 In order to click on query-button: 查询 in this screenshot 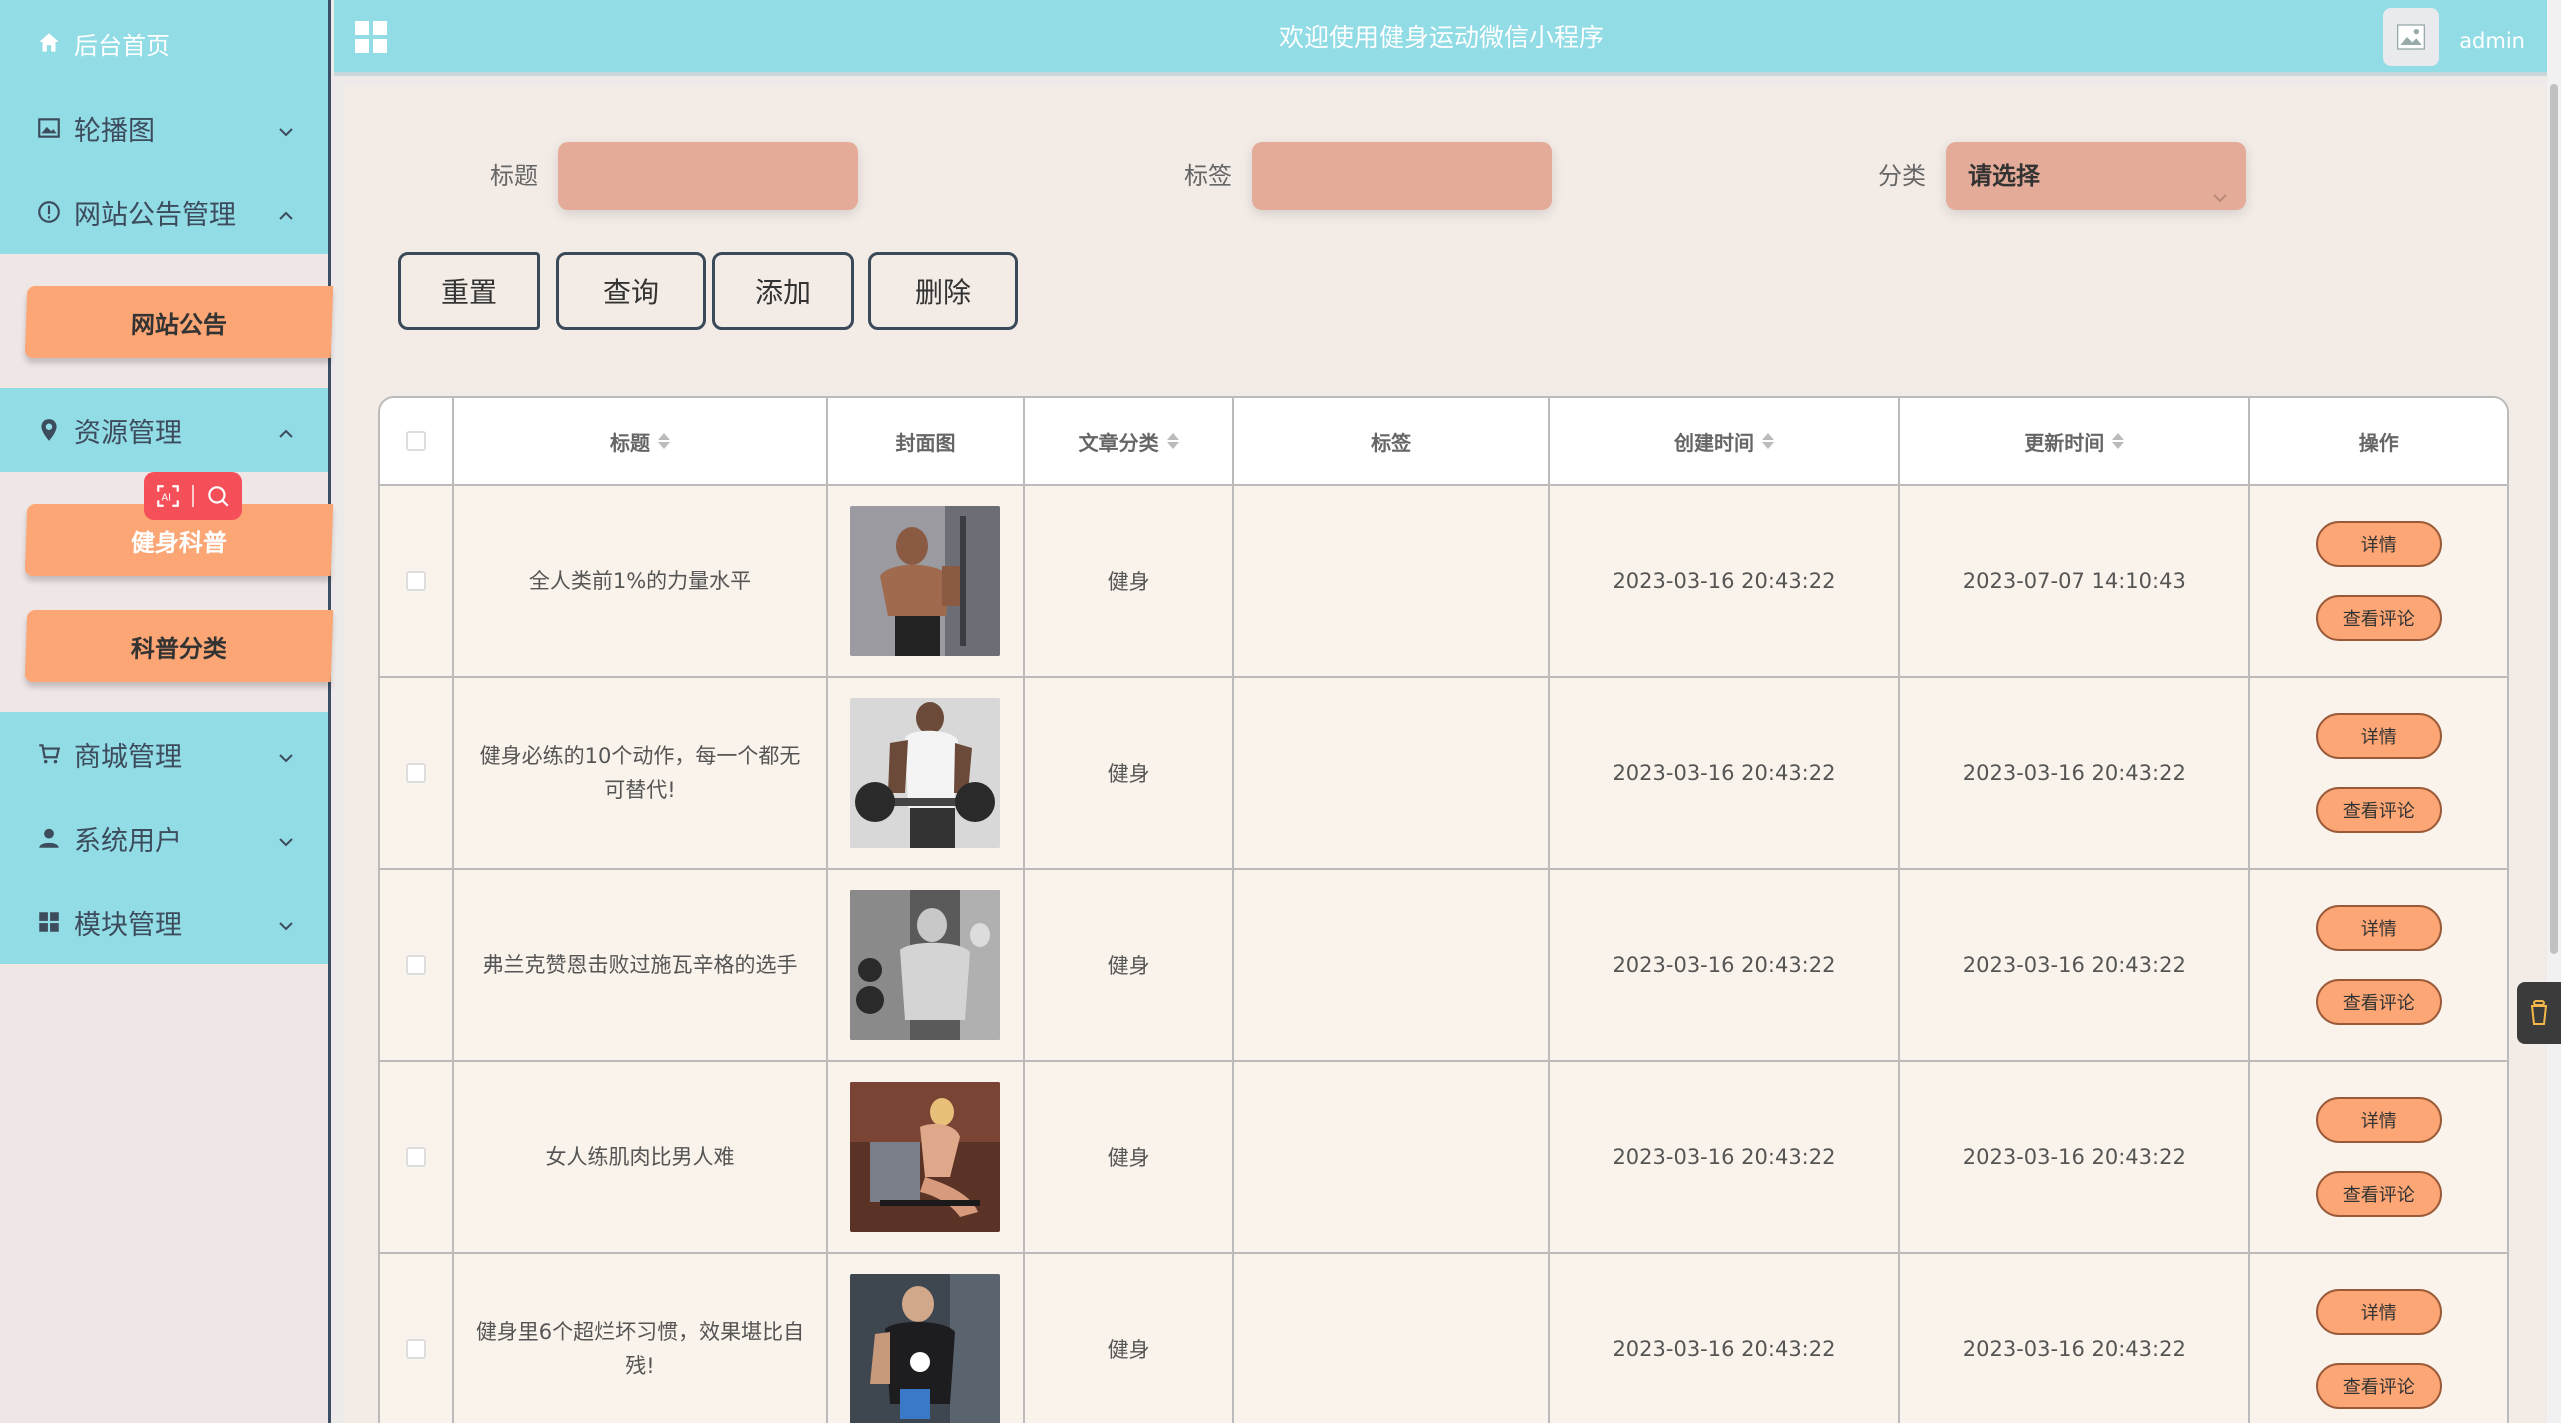, I will do `click(631, 291)`.